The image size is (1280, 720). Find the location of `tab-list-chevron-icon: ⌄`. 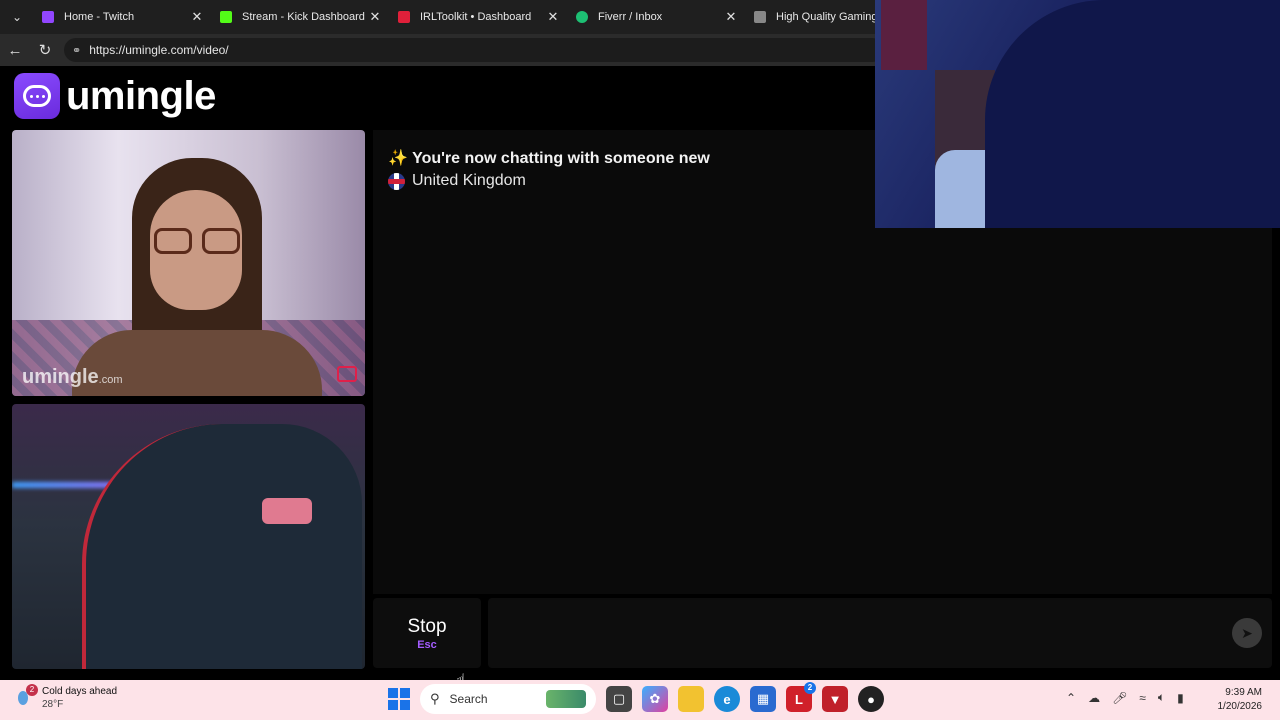

tab-list-chevron-icon: ⌄ is located at coordinates (17, 17).